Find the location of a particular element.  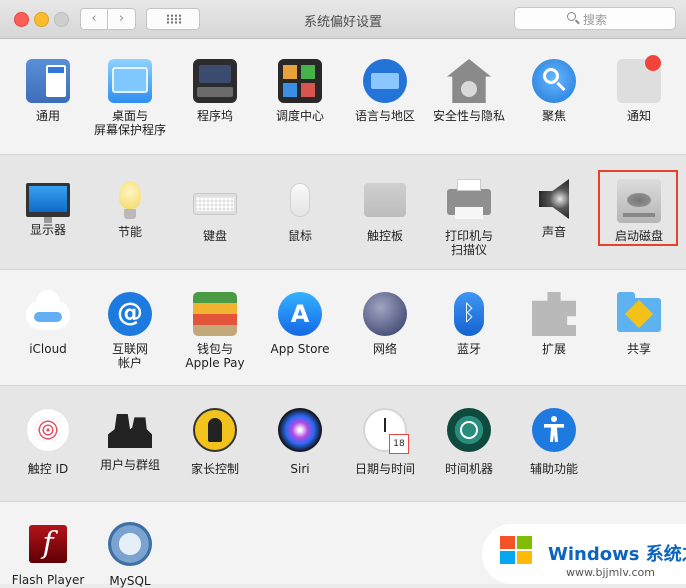

pref-energy-saver: 节能 is located at coordinates (130, 209).